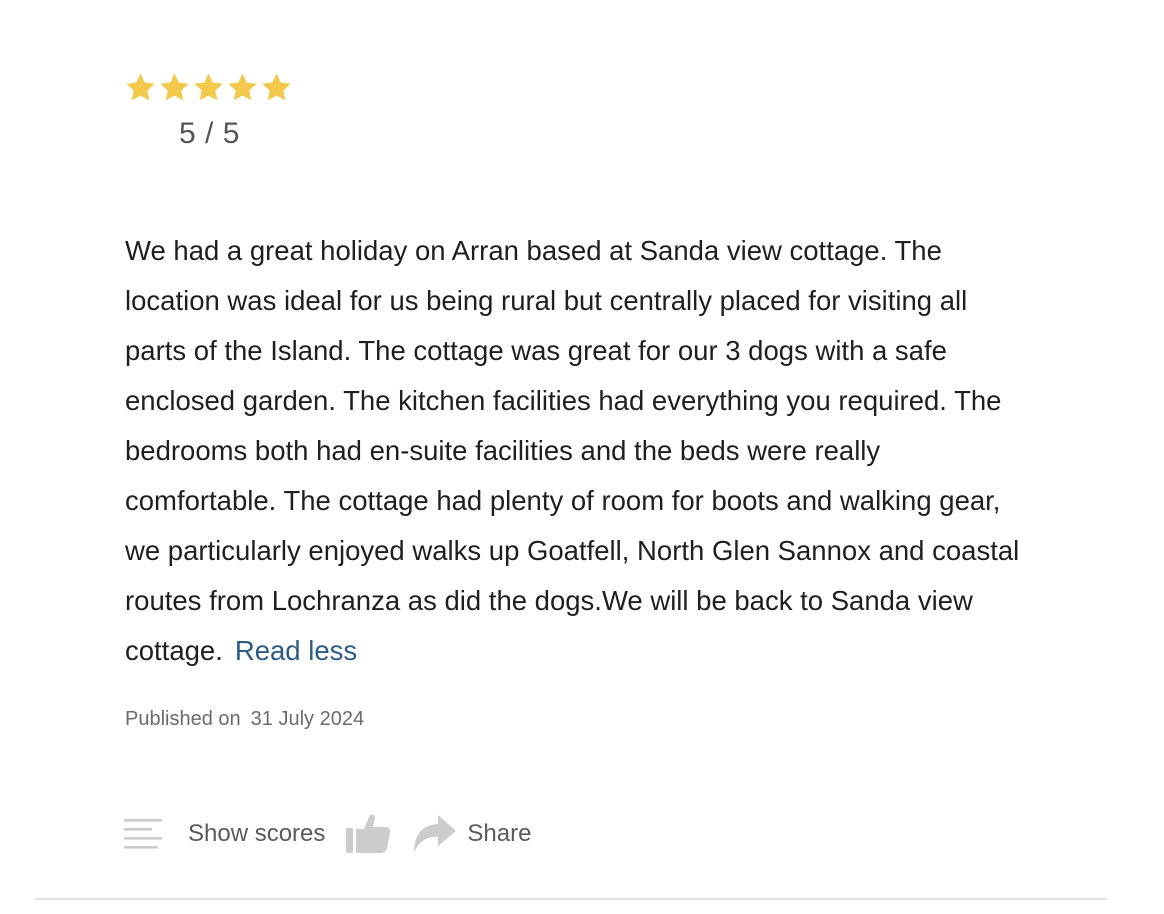 This screenshot has width=1164, height=914. Describe the element at coordinates (307, 719) in the screenshot. I see `published-date: 31 July 2024` at that location.